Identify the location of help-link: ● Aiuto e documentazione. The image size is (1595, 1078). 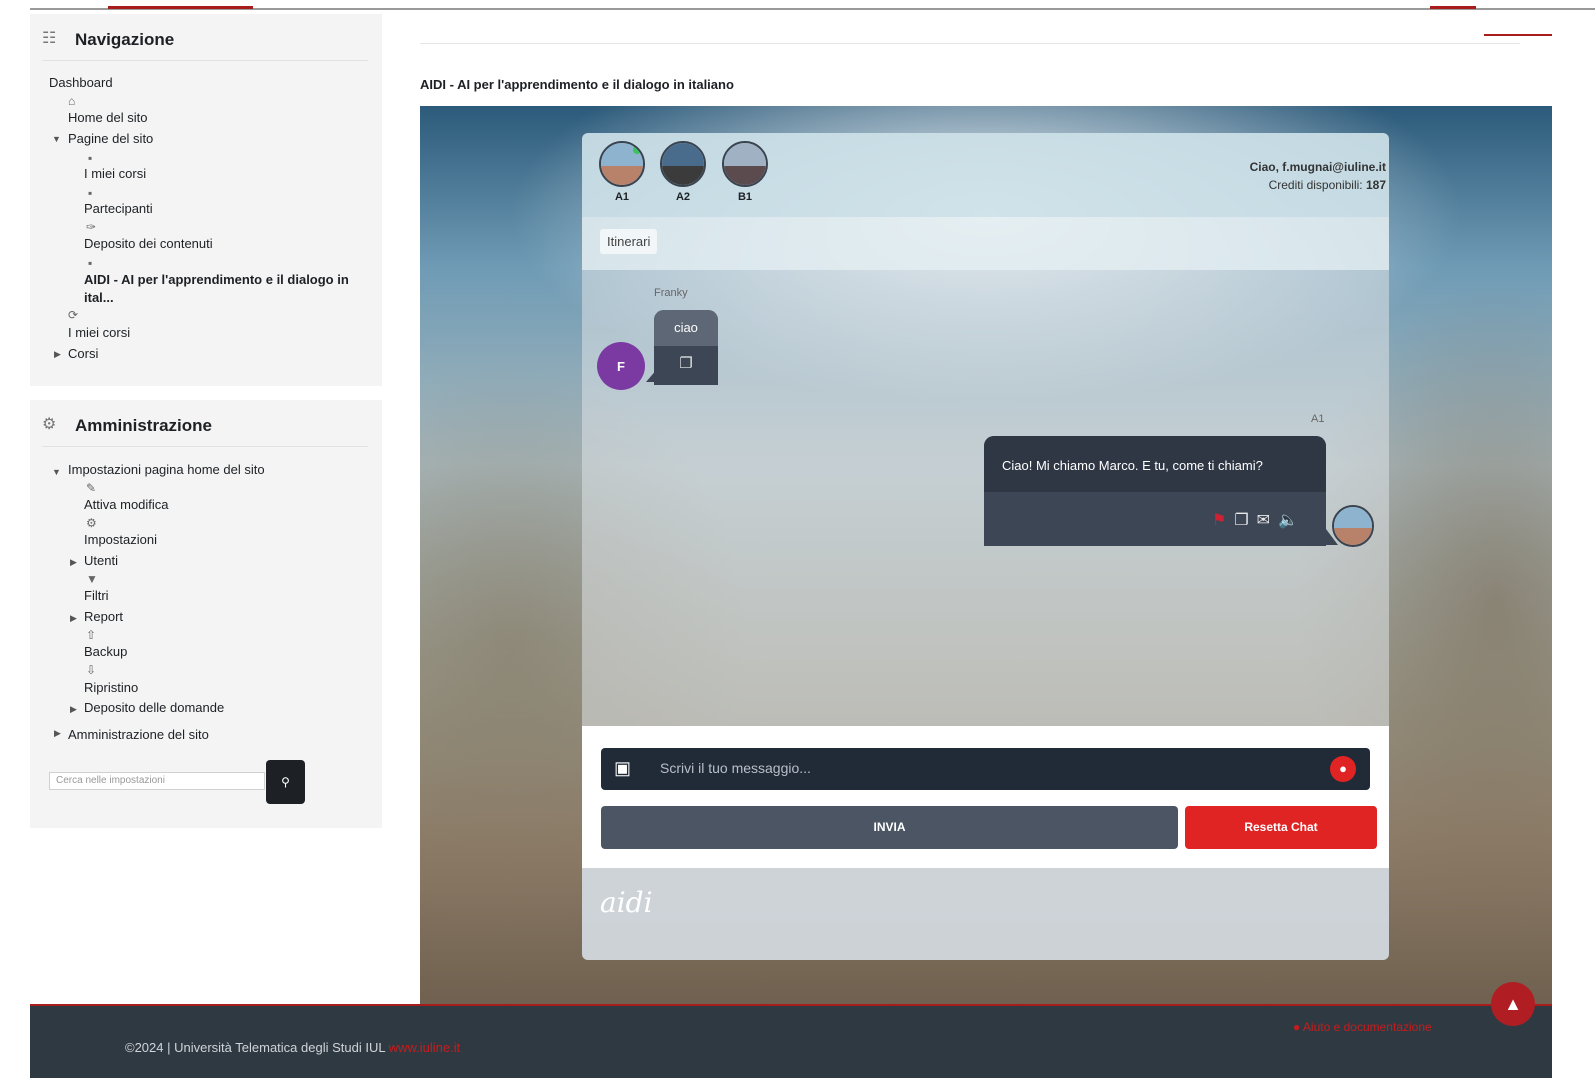
(1362, 1027).